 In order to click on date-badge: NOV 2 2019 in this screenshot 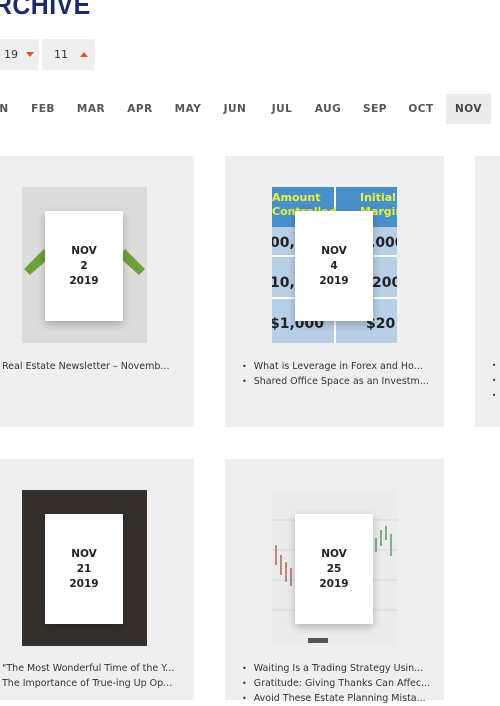, I will do `click(84, 266)`.